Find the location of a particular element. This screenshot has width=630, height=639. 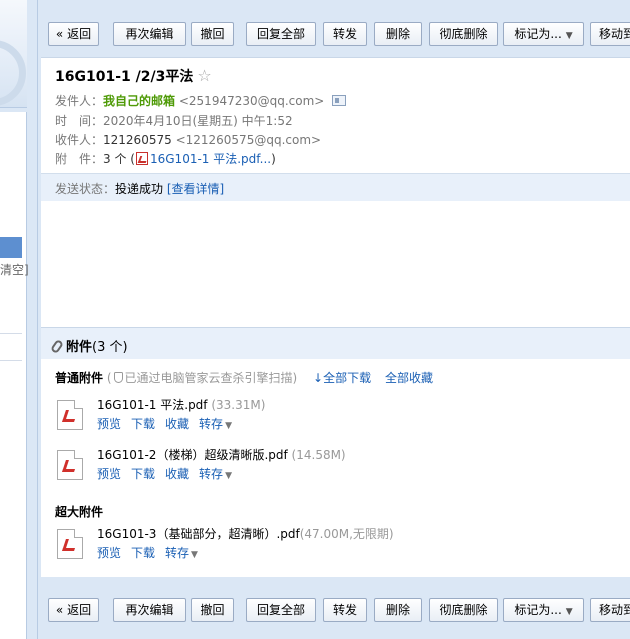

attachment-name: 16G101-3（基础部分，超清晰）.pdf(47.00M,无限期) is located at coordinates (245, 533).